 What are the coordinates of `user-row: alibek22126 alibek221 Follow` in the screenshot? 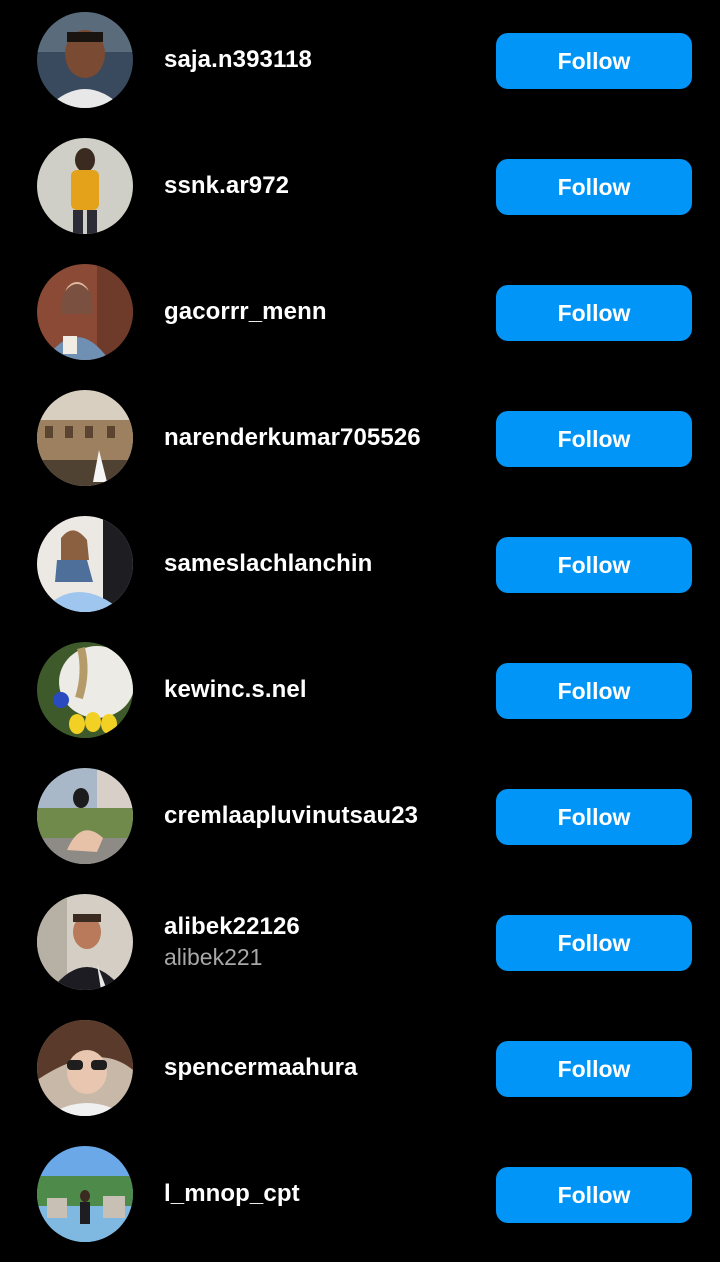 It's located at (360, 945).